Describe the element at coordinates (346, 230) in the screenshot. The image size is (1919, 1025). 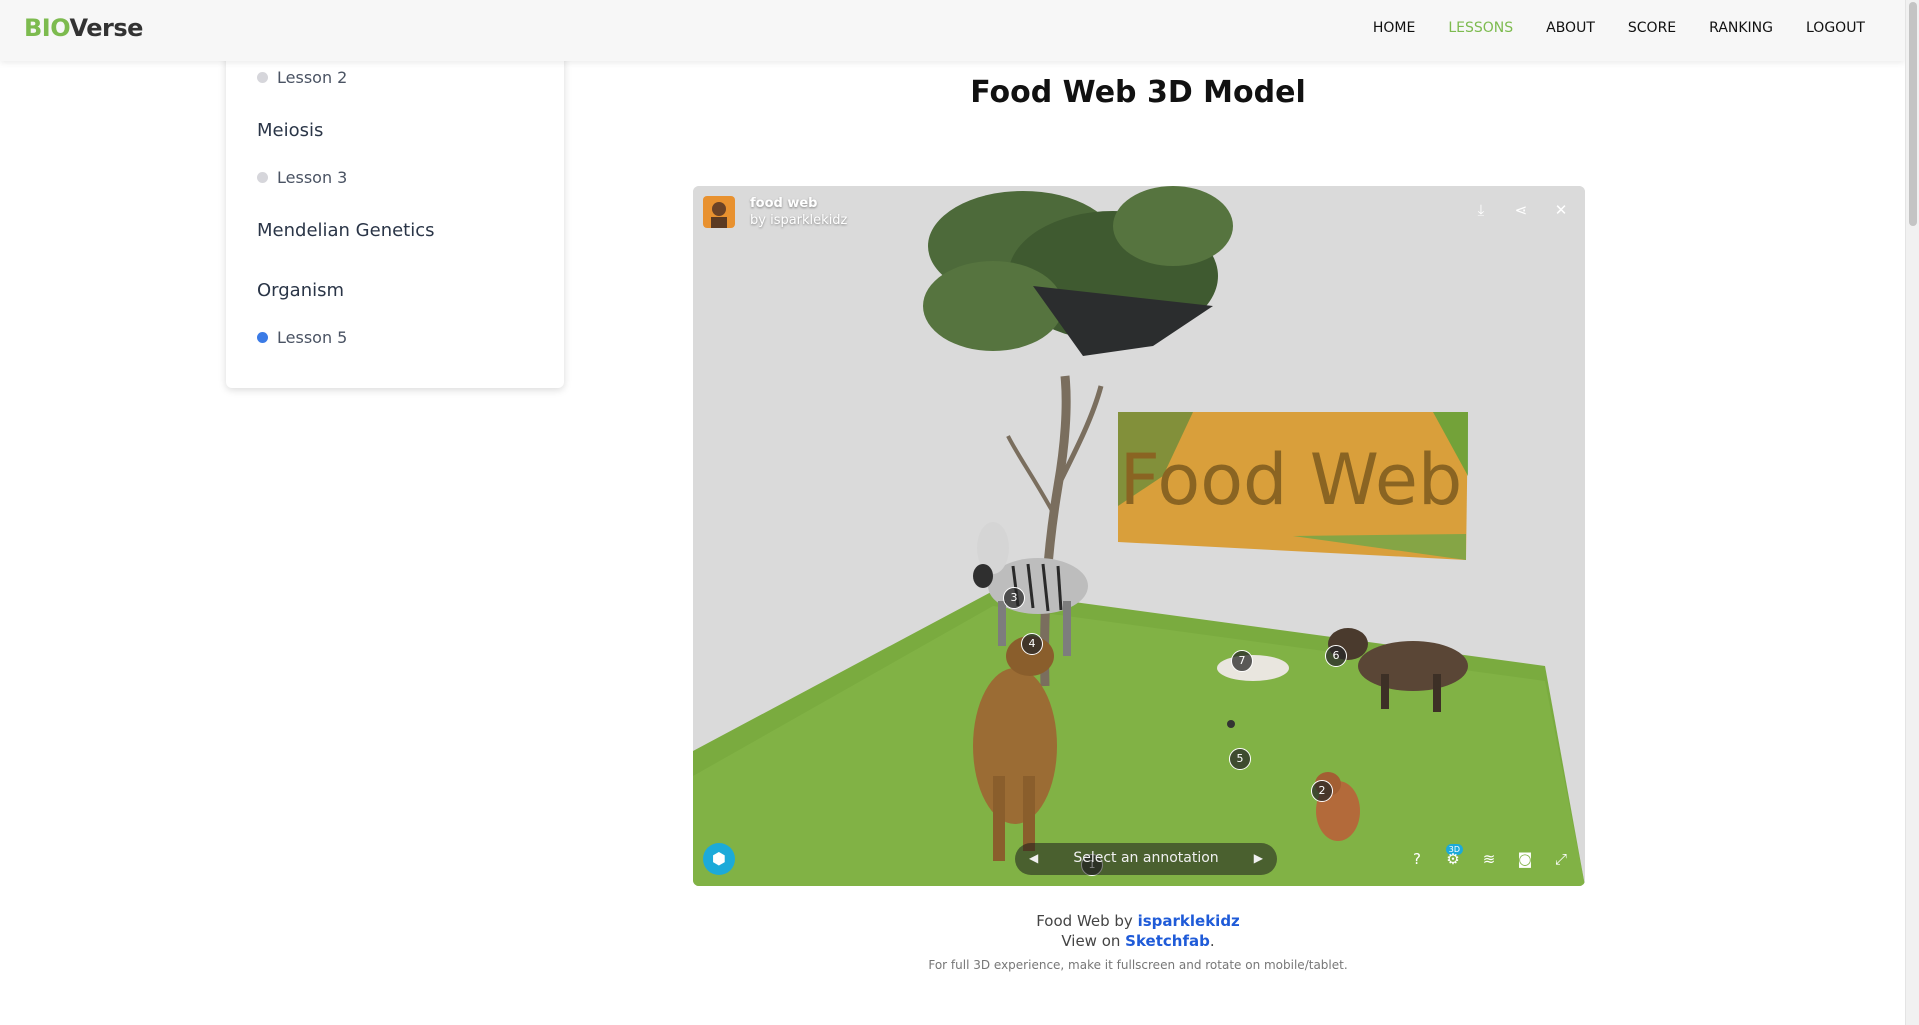
I see `sidebar-topic-mendelian-genetics: Mendelian Genetics` at that location.